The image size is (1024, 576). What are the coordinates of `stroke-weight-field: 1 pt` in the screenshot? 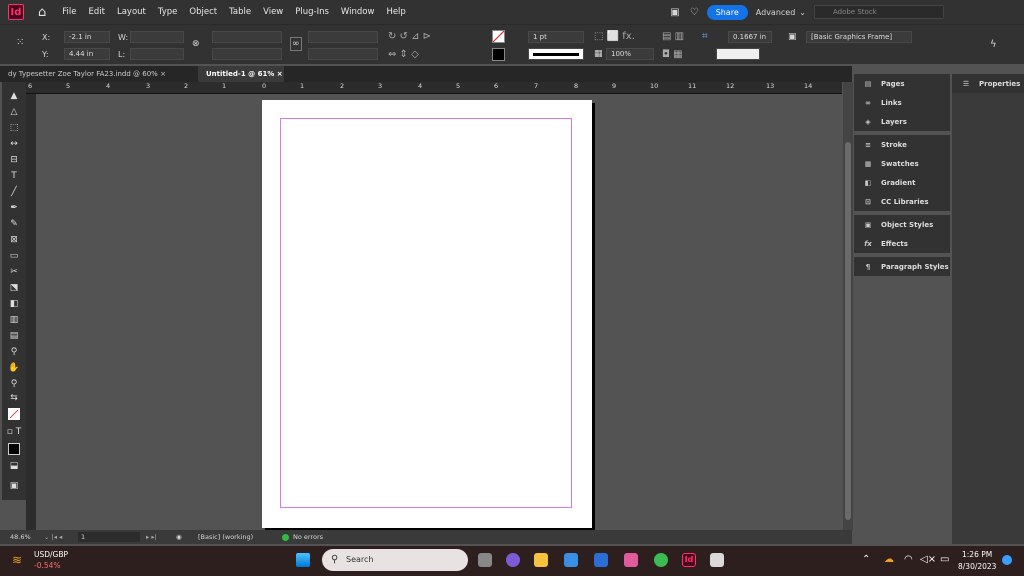 It's located at (556, 37).